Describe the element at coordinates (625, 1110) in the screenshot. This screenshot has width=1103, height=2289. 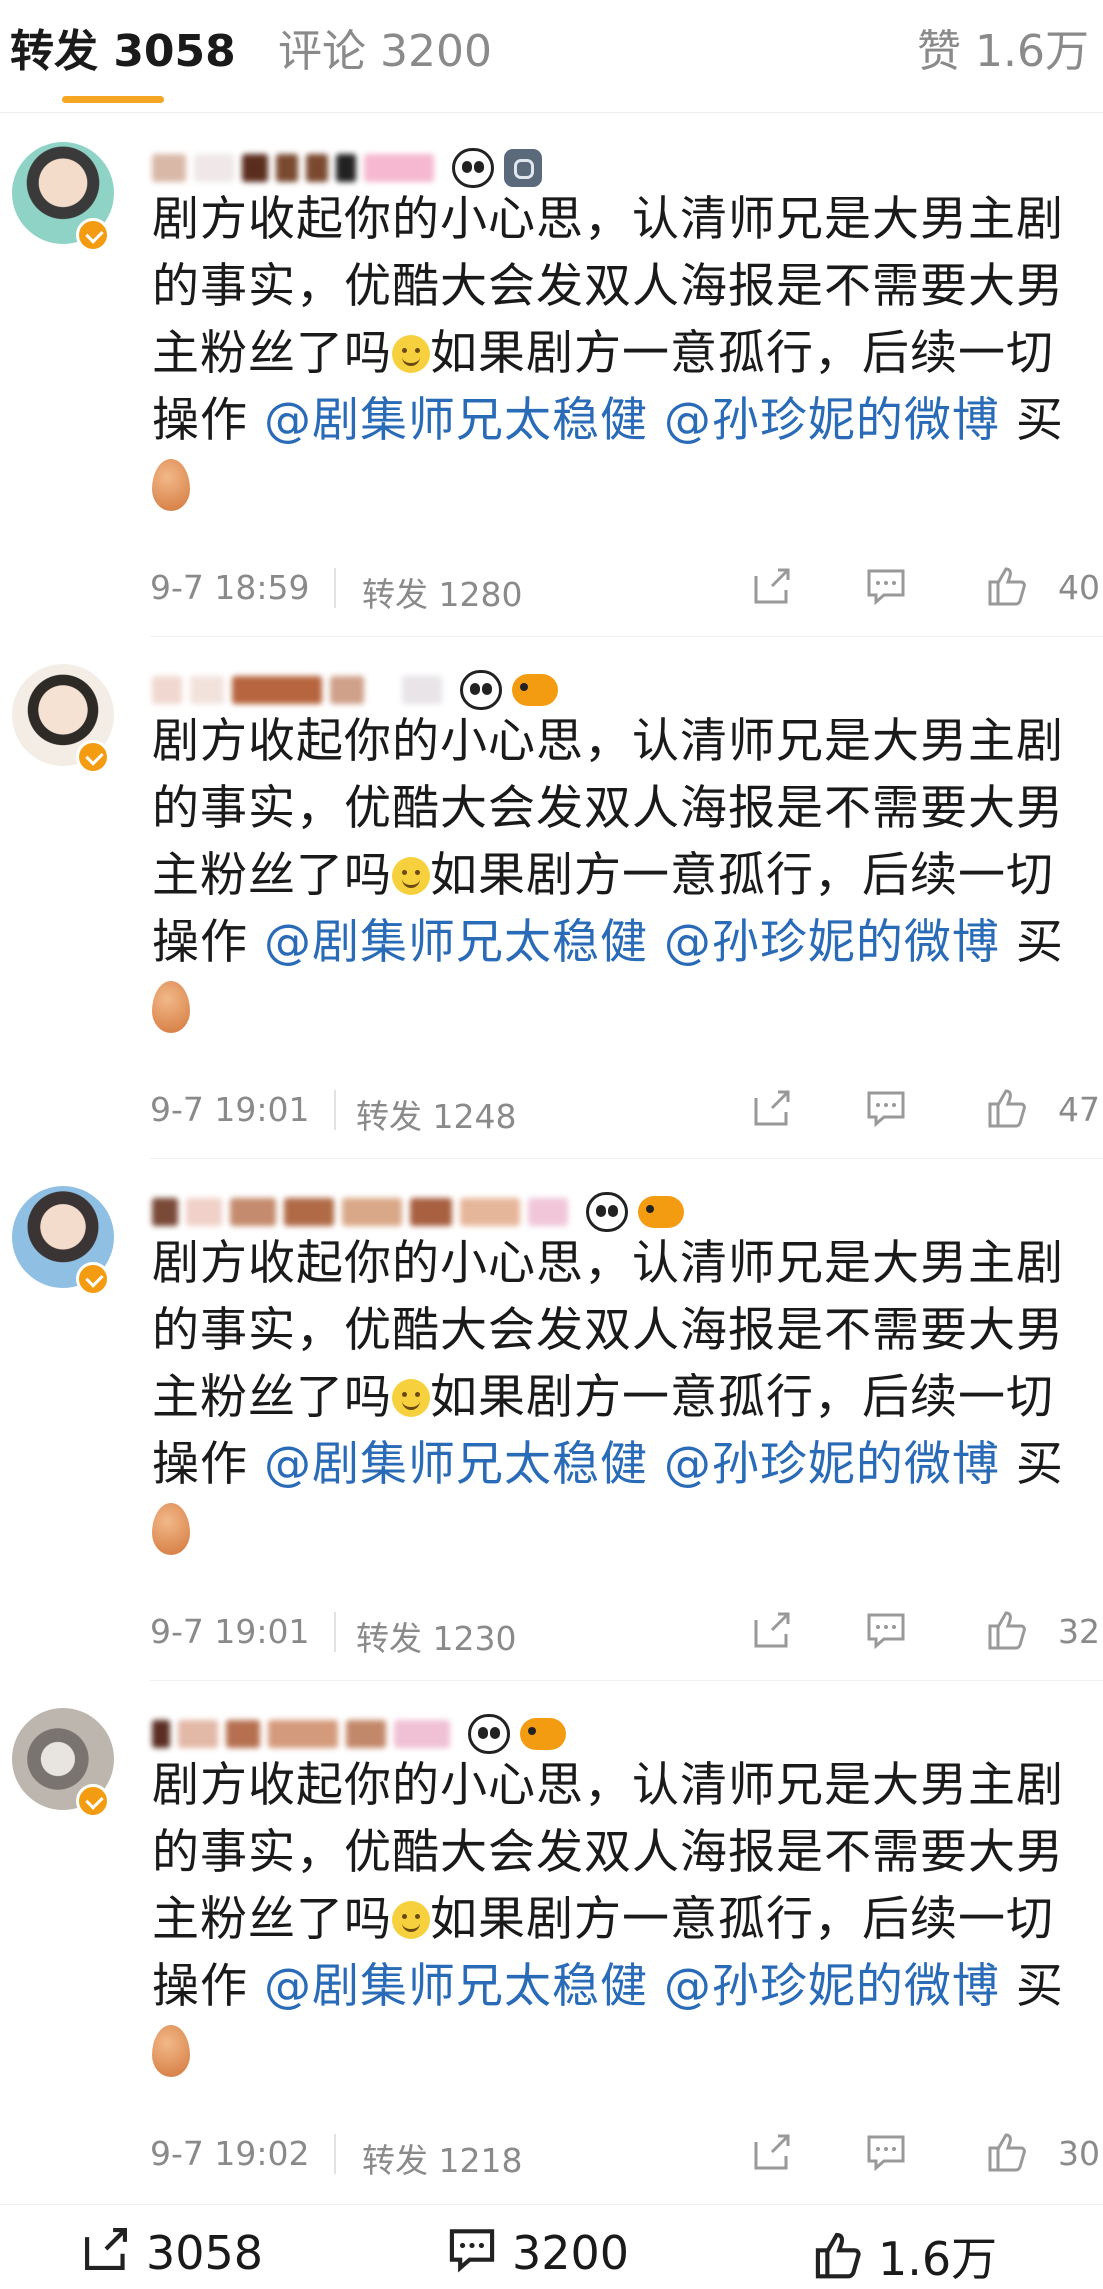
I see `repost-meta: 9-7 19:01 转发 1248 47` at that location.